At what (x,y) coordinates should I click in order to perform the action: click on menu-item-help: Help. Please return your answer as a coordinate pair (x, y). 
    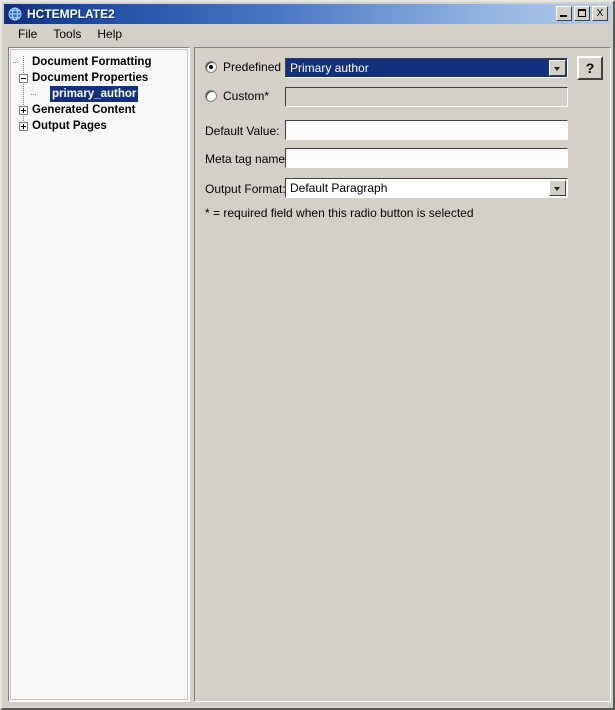
    Looking at the image, I should click on (109, 34).